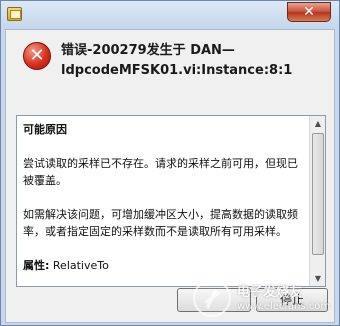 The image size is (340, 326). I want to click on close-button: ✕, so click(309, 12).